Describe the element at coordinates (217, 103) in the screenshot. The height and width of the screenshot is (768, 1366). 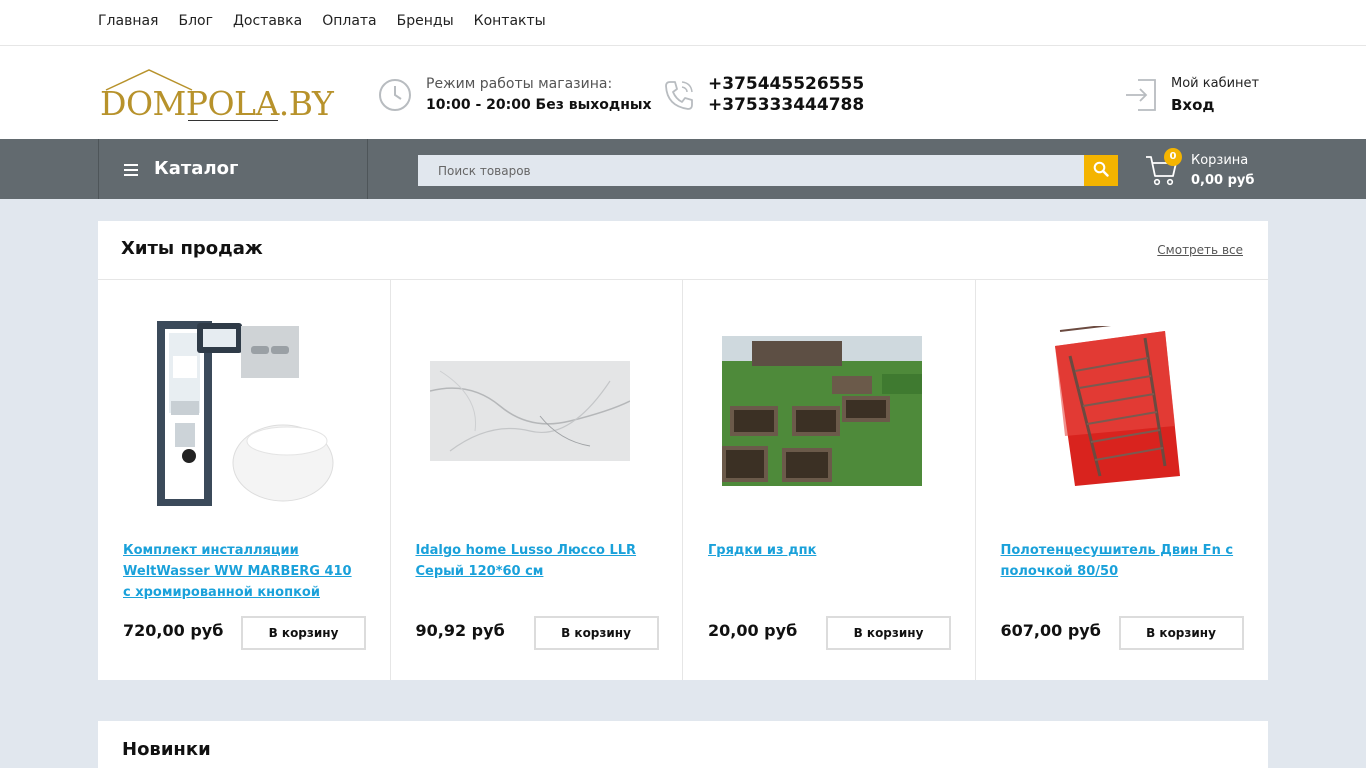
I see `logo-text: DOMPOLA.BY` at that location.